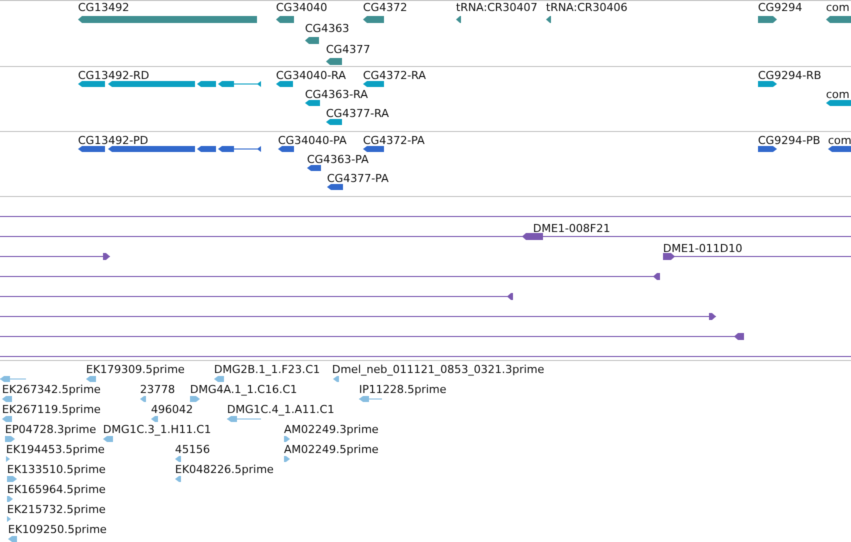  I want to click on feature-label: DMG4A.1_1.C16.C1, so click(244, 389).